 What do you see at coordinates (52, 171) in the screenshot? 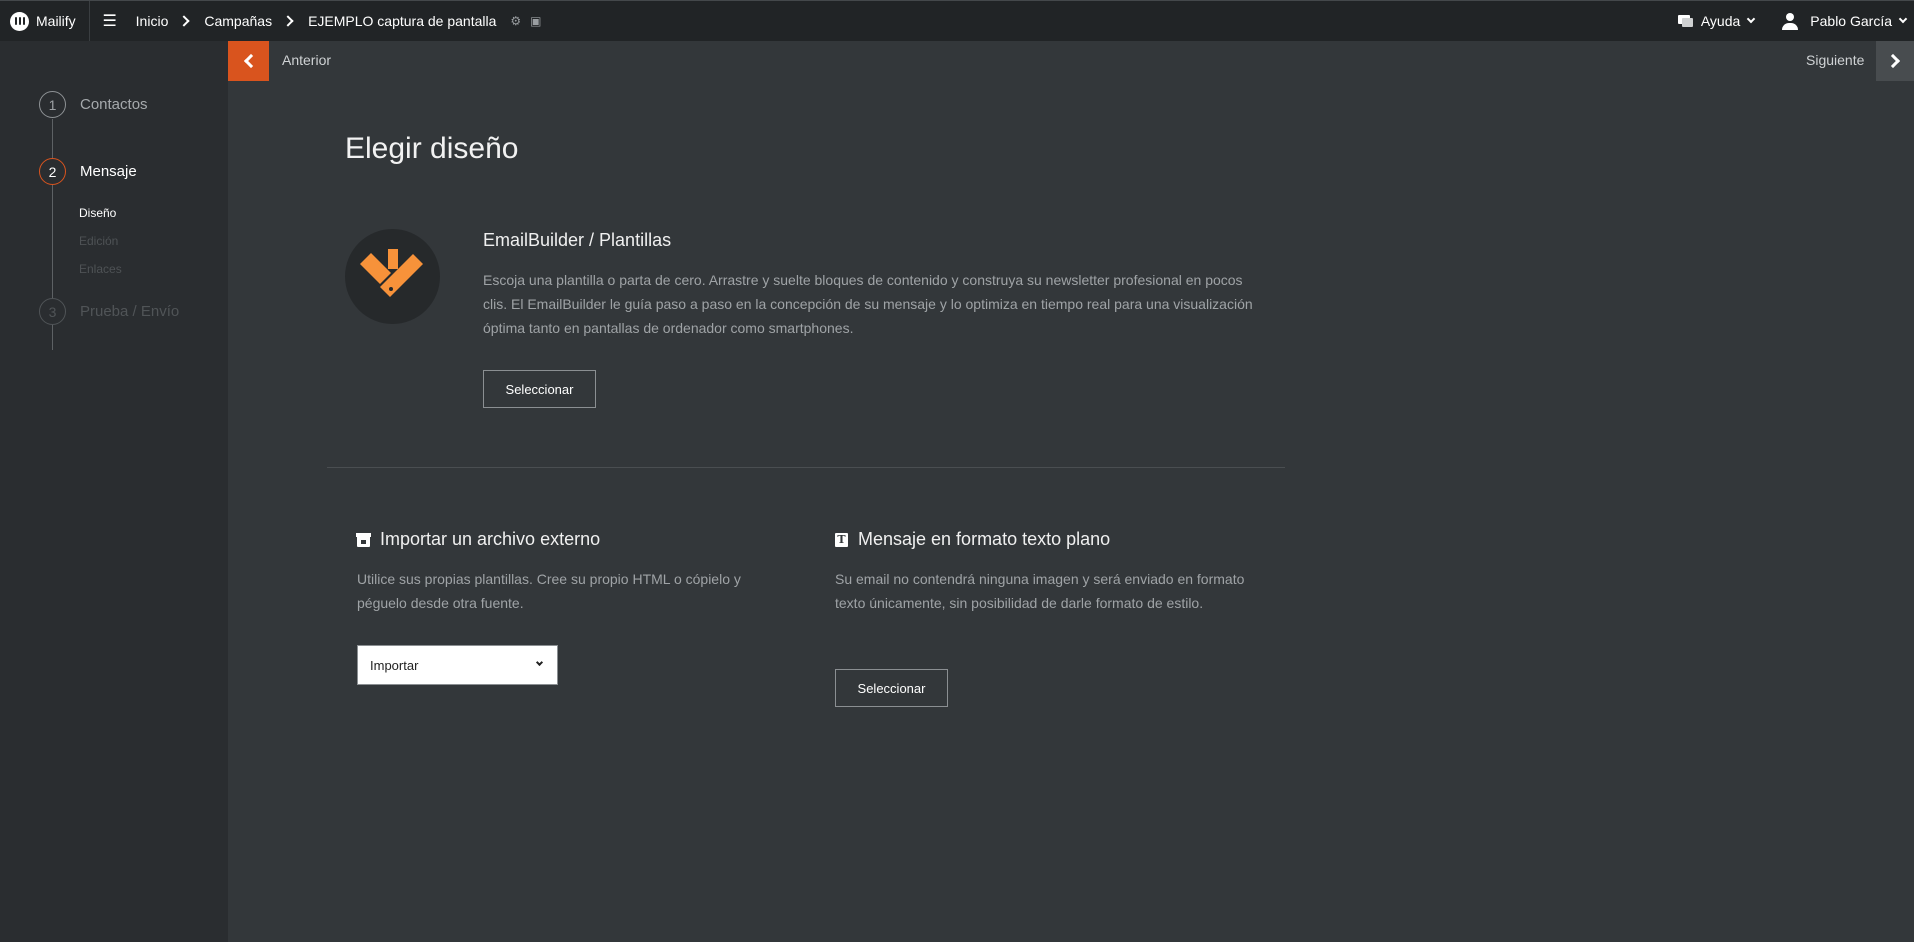
I see `step-number: 2` at bounding box center [52, 171].